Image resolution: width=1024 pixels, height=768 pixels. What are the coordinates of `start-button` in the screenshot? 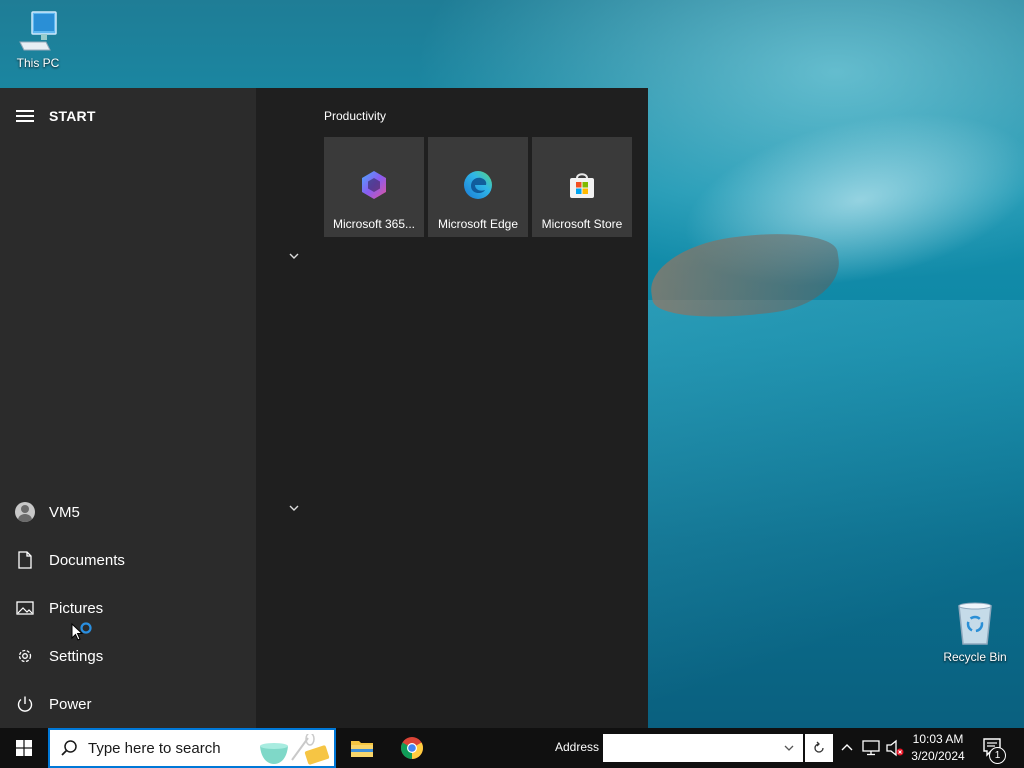 It's located at (24, 748).